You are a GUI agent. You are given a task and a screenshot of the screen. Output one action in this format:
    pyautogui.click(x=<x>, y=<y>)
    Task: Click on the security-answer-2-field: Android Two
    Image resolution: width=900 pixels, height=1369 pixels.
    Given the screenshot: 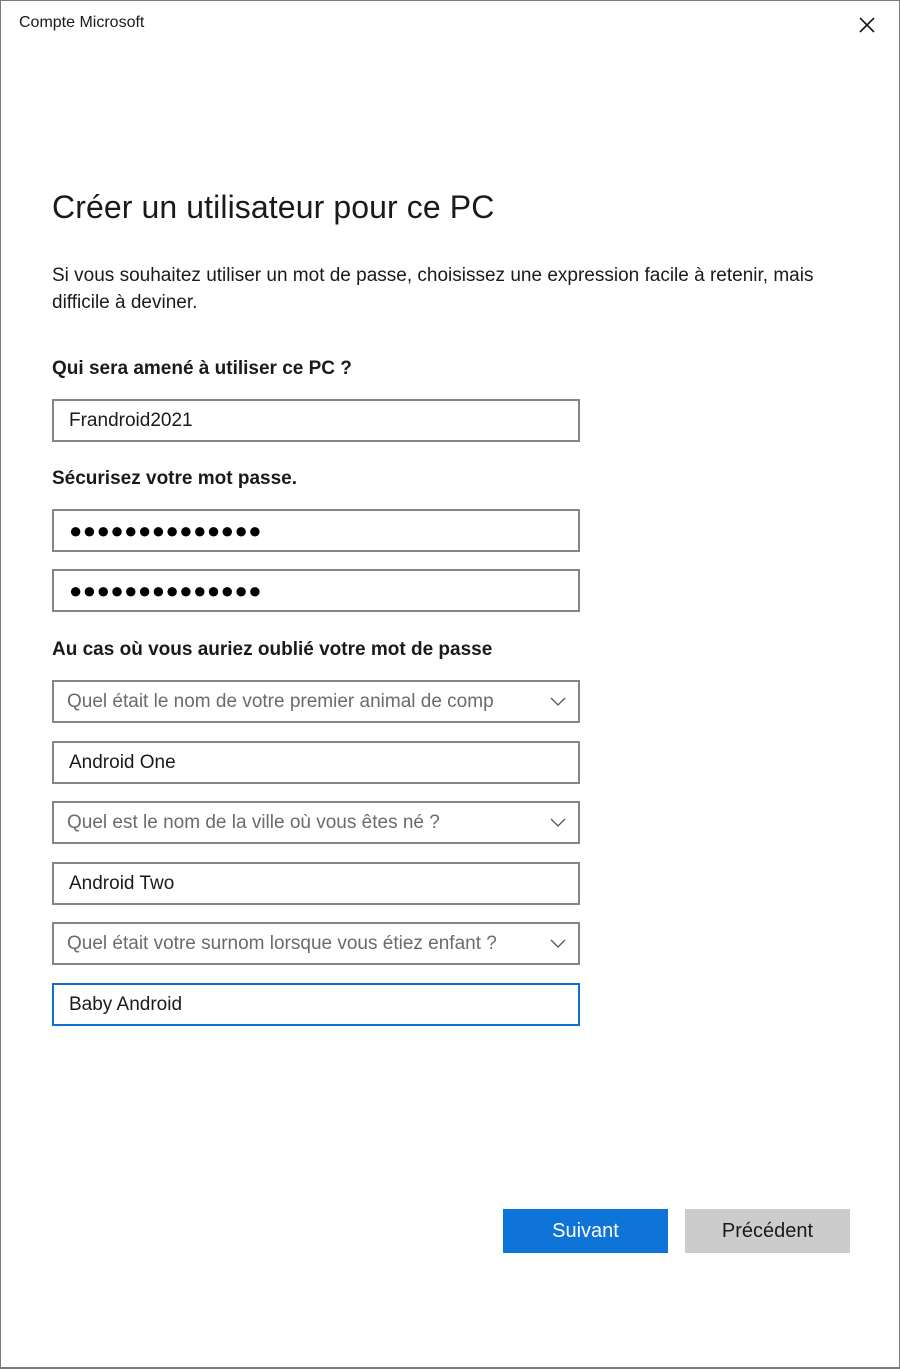 What is the action you would take?
    pyautogui.click(x=316, y=883)
    